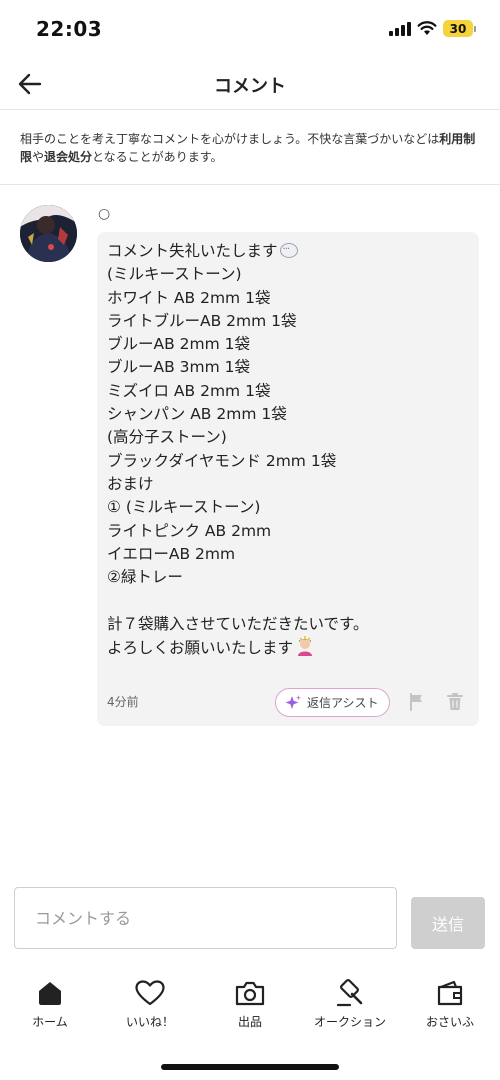 The width and height of the screenshot is (500, 1080). Describe the element at coordinates (349, 993) in the screenshot. I see `gavel-icon` at that location.